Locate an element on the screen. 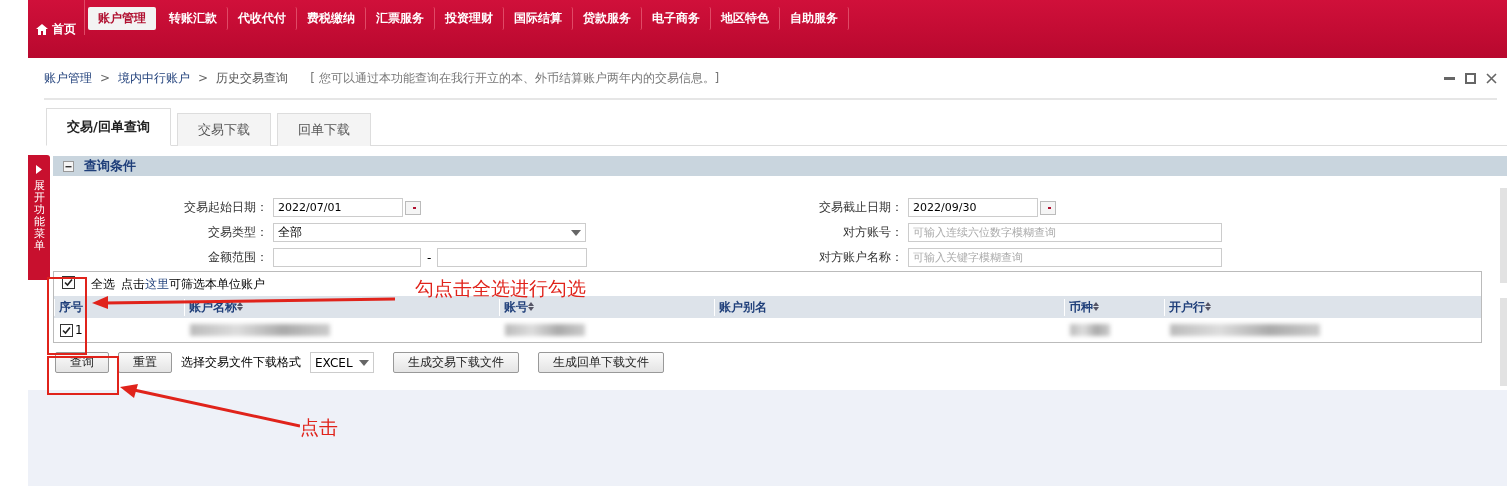  tab: 交易/回单查询 is located at coordinates (108, 127).